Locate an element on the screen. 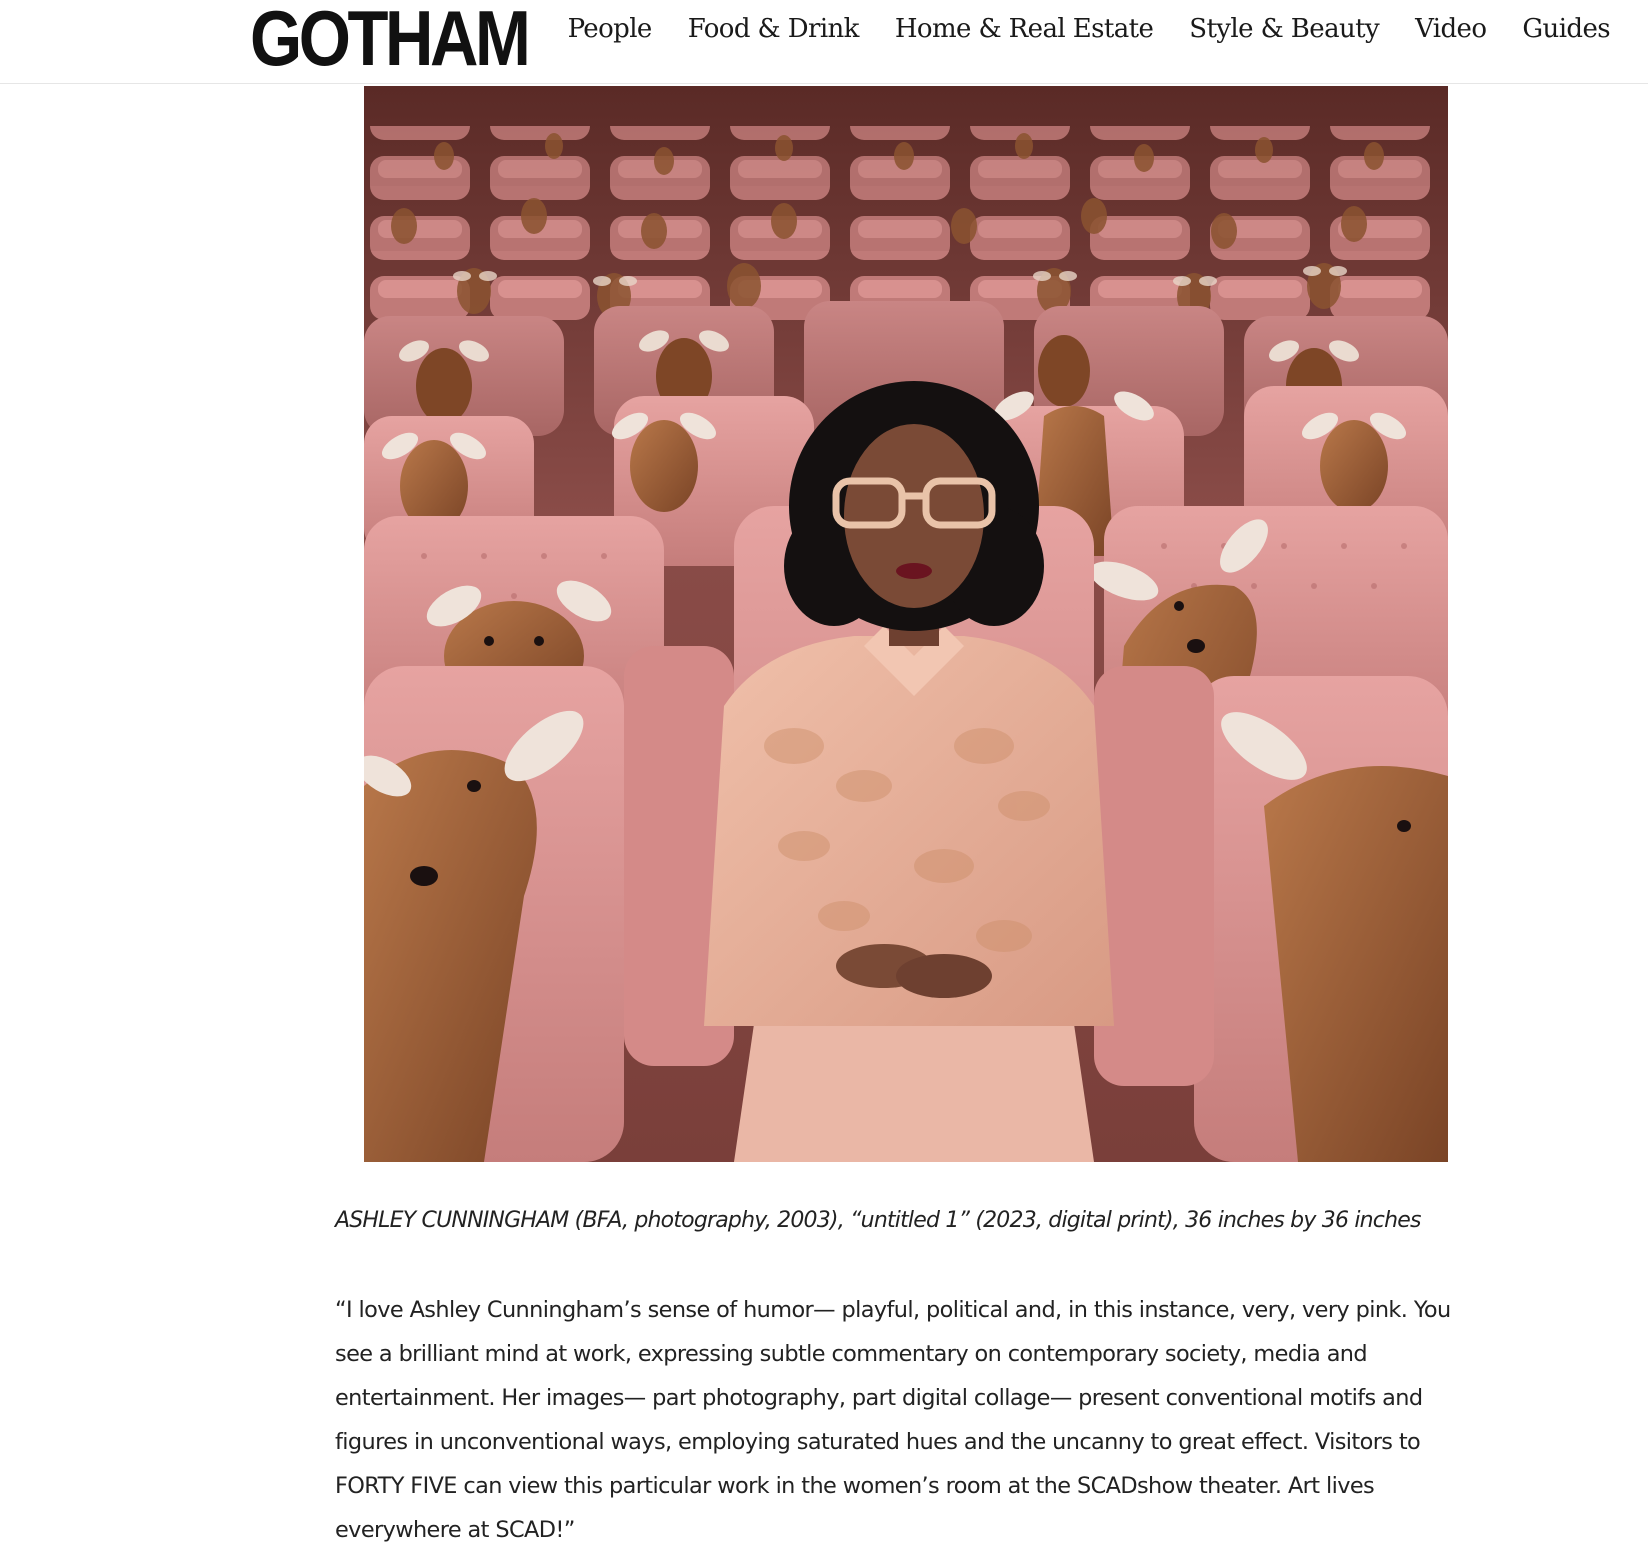  nav-item-video: Video is located at coordinates (1451, 29).